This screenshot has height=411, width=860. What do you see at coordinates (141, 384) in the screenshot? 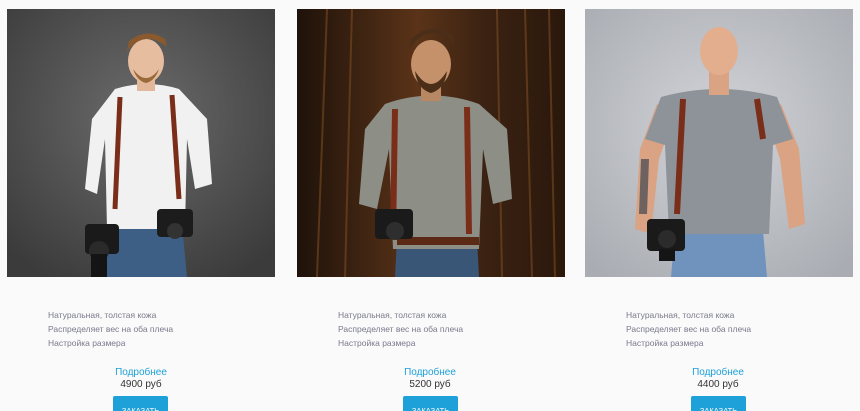
I see `price-label: 4900 руб` at bounding box center [141, 384].